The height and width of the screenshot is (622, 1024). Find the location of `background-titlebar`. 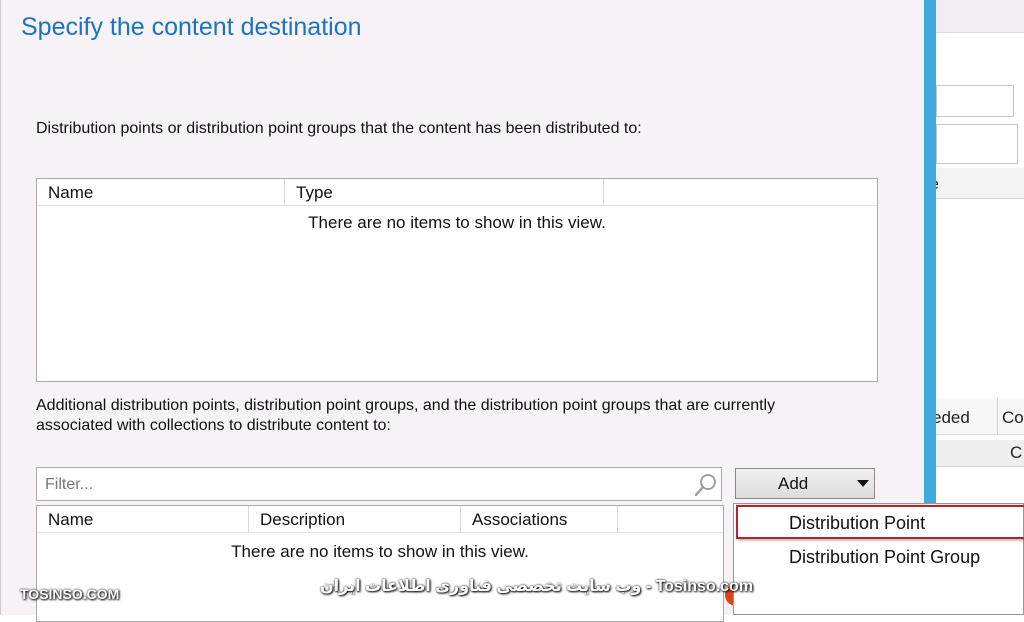

background-titlebar is located at coordinates (980, 16).